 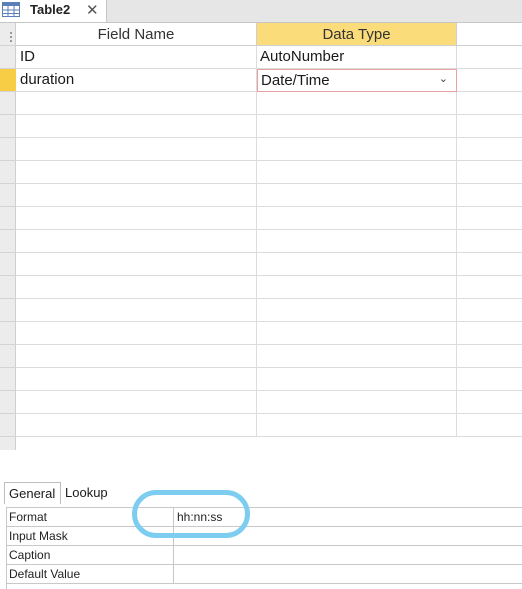 I want to click on property-row-input-mask: Input Mask, so click(x=264, y=536).